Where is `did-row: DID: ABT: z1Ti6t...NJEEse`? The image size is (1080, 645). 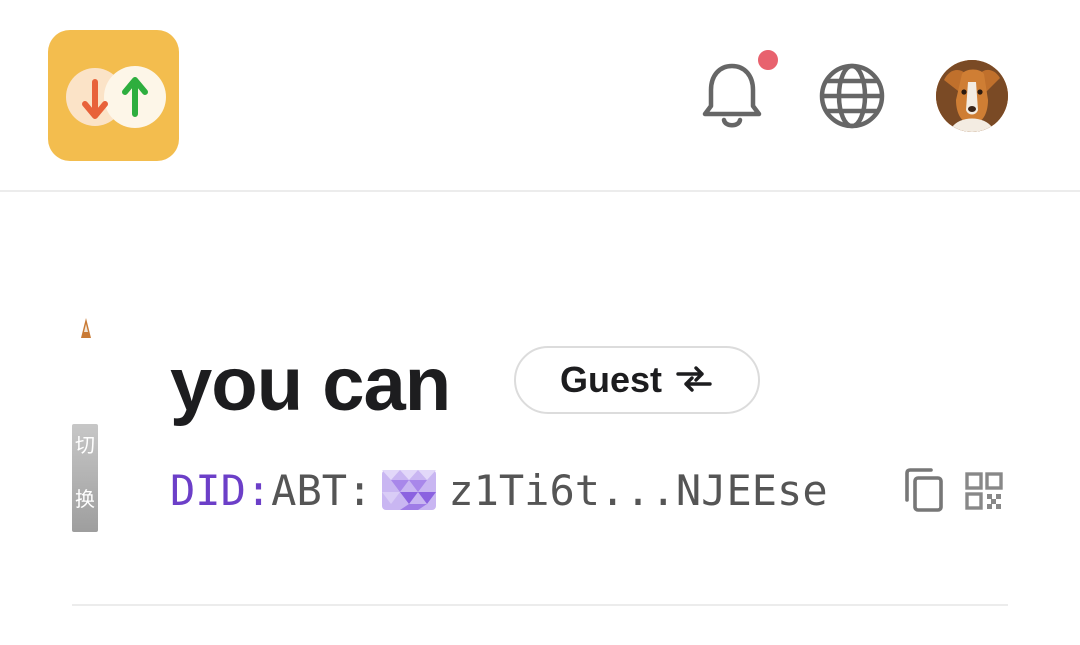 did-row: DID: ABT: z1Ti6t...NJEEse is located at coordinates (499, 490).